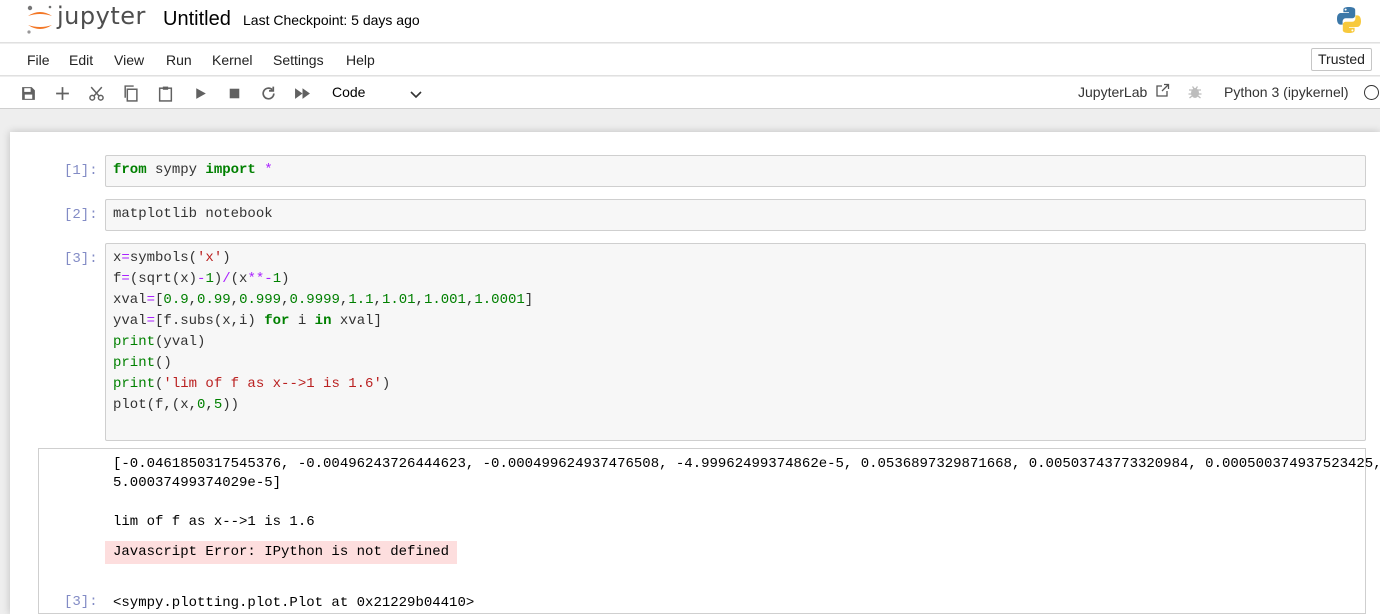  I want to click on last-checkpoint: Last Checkpoint: 5 days ago, so click(331, 20).